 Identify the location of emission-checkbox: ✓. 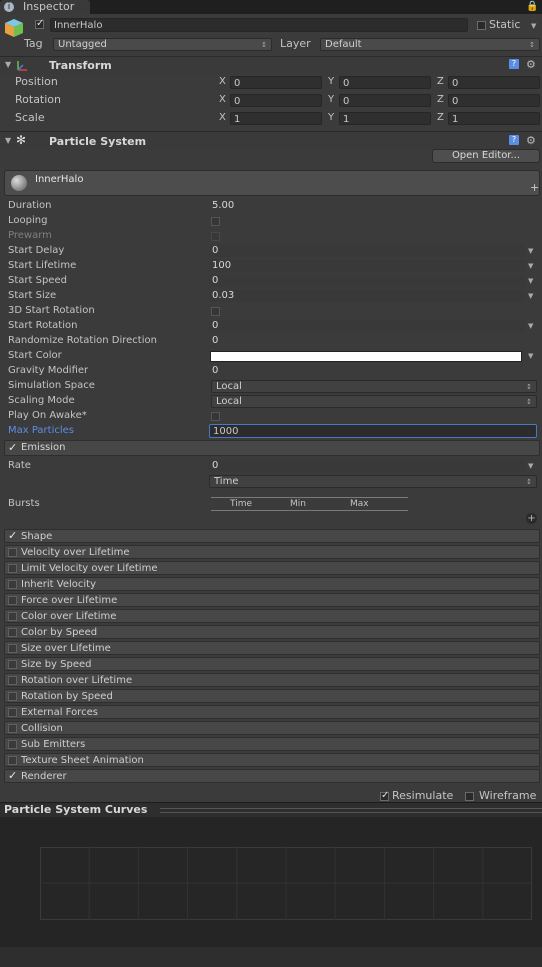
(12, 447).